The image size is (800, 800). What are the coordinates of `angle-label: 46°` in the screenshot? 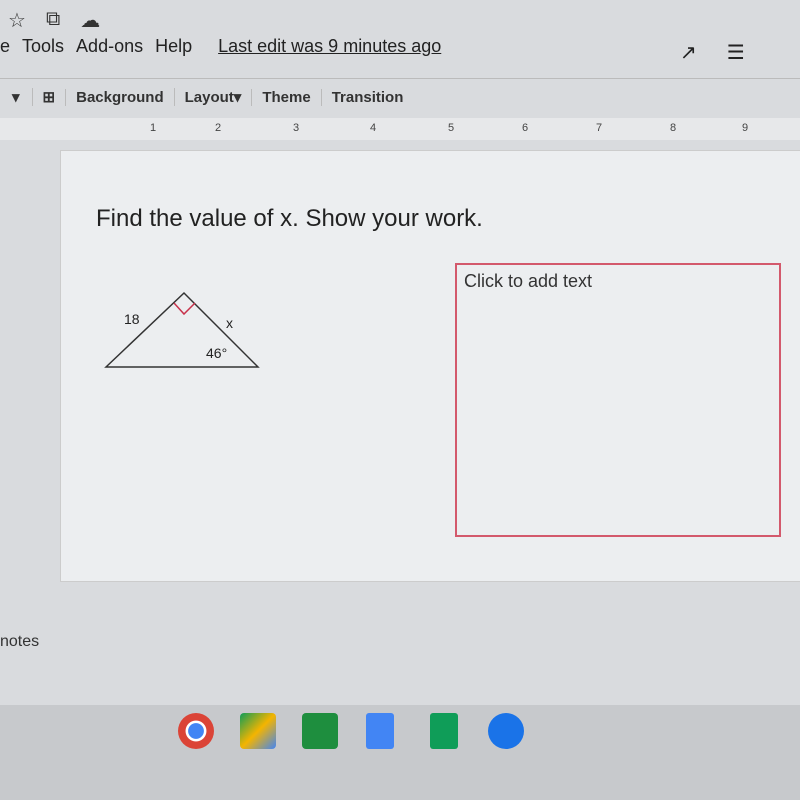 It's located at (216, 353).